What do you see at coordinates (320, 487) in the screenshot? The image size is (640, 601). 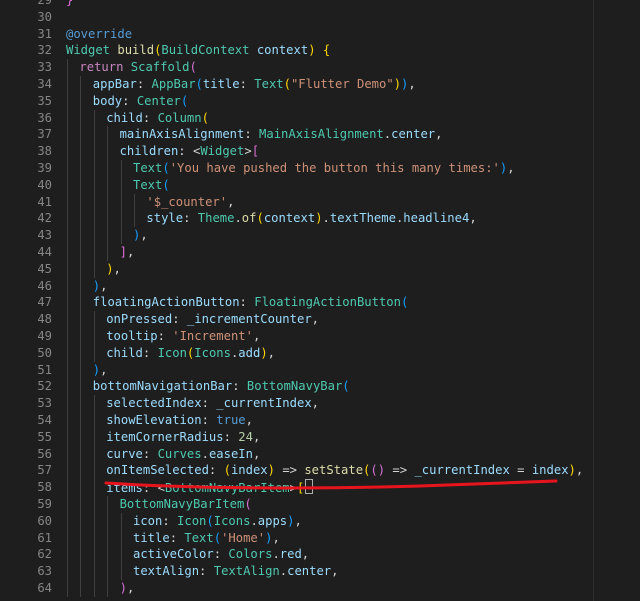 I see `code-line: 58 items: <BottomNavyBarItem>[` at bounding box center [320, 487].